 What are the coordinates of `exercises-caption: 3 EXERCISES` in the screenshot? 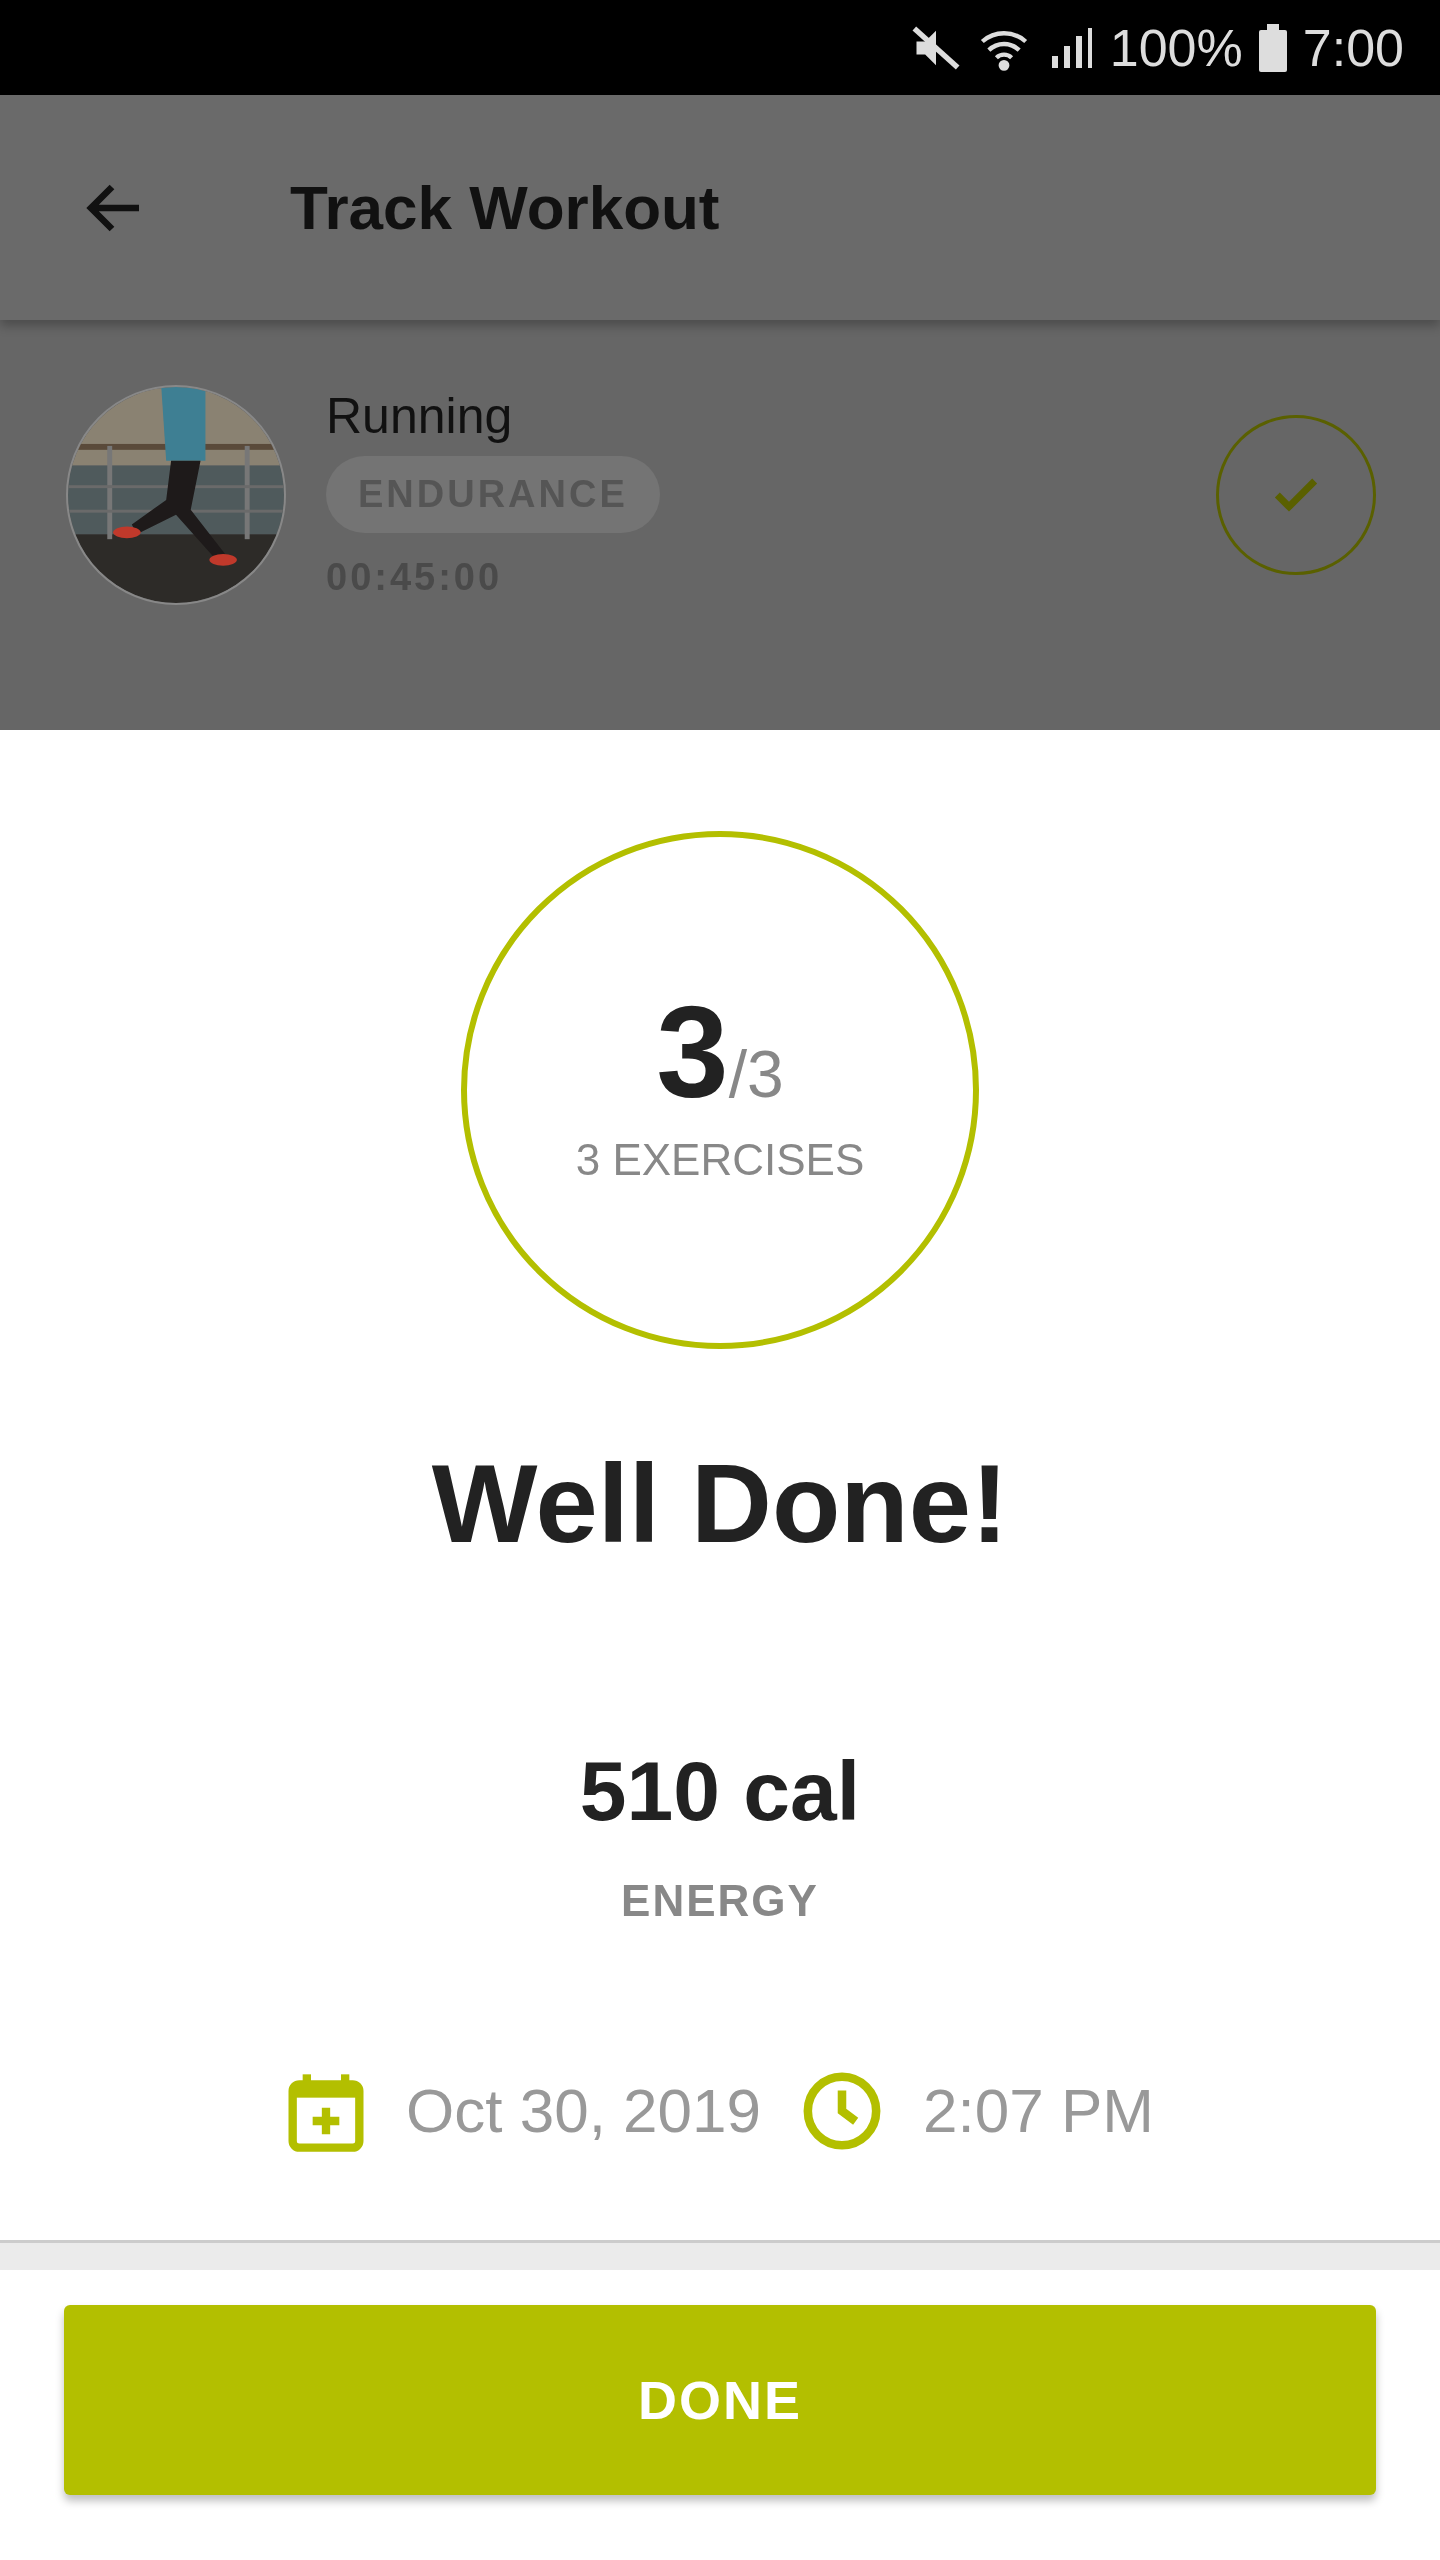 It's located at (720, 1160).